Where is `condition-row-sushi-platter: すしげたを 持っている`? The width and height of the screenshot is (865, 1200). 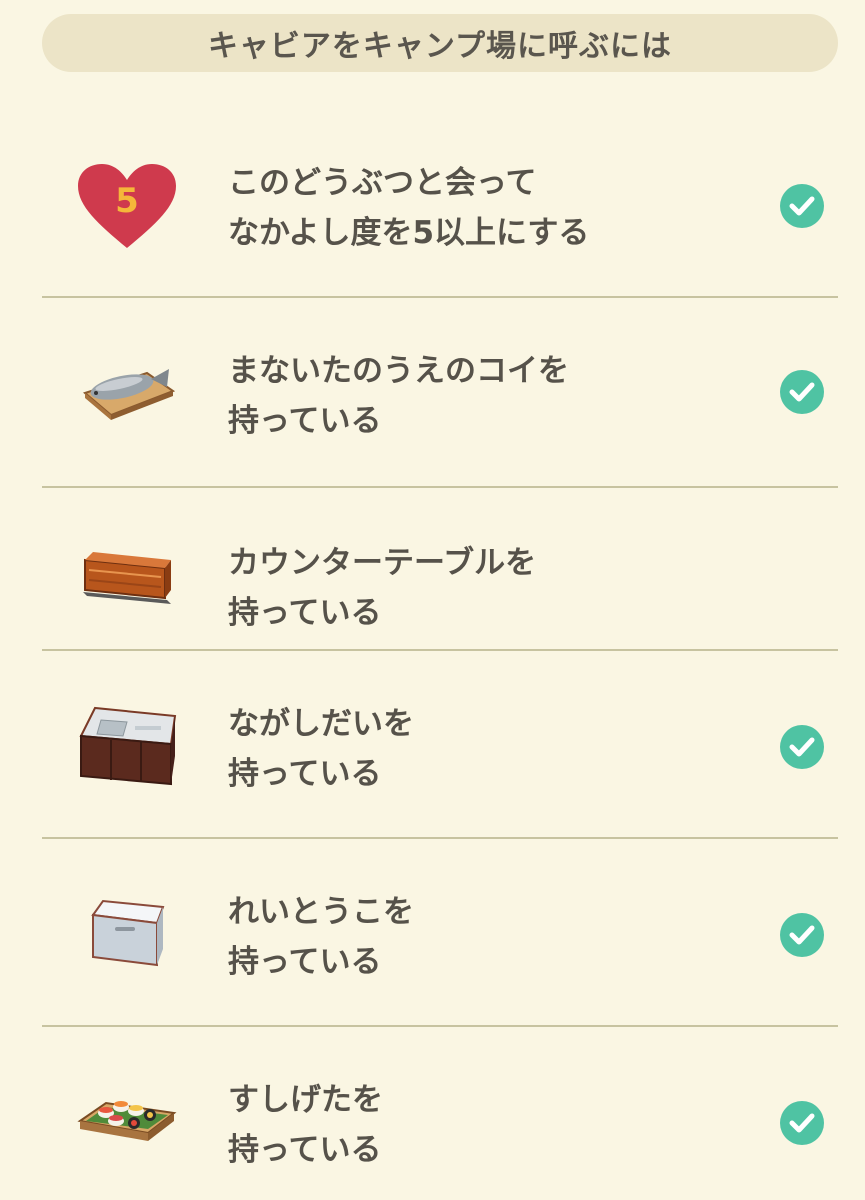
condition-row-sushi-platter: すしげたを 持っている is located at coordinates (440, 1112).